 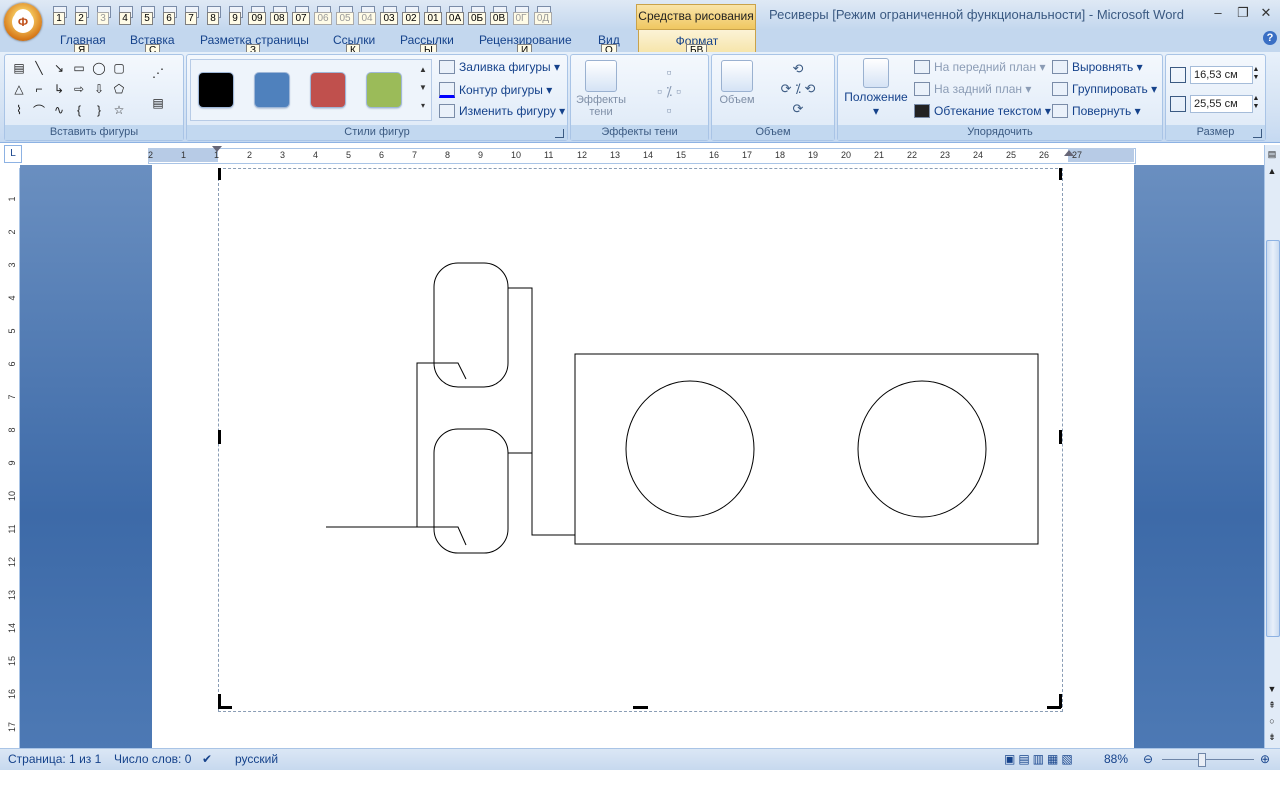 I want to click on zoom-slider-thumb, so click(x=1202, y=760).